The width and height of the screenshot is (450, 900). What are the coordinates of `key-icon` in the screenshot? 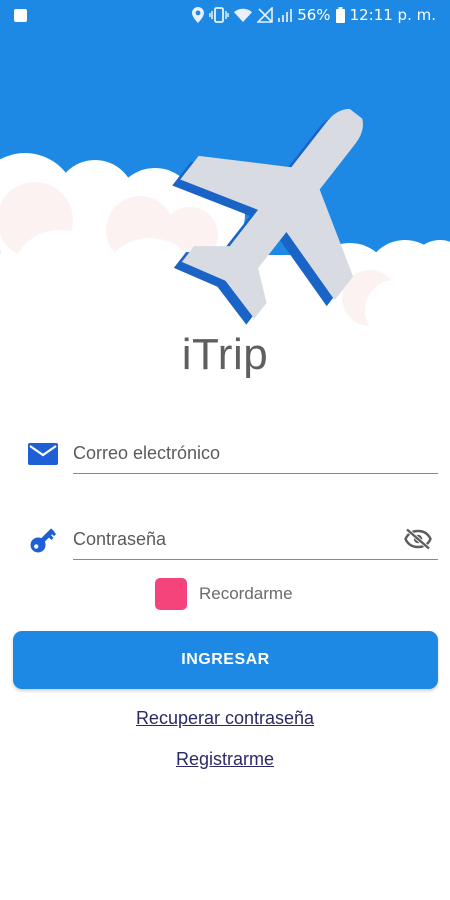 It's located at (43, 540).